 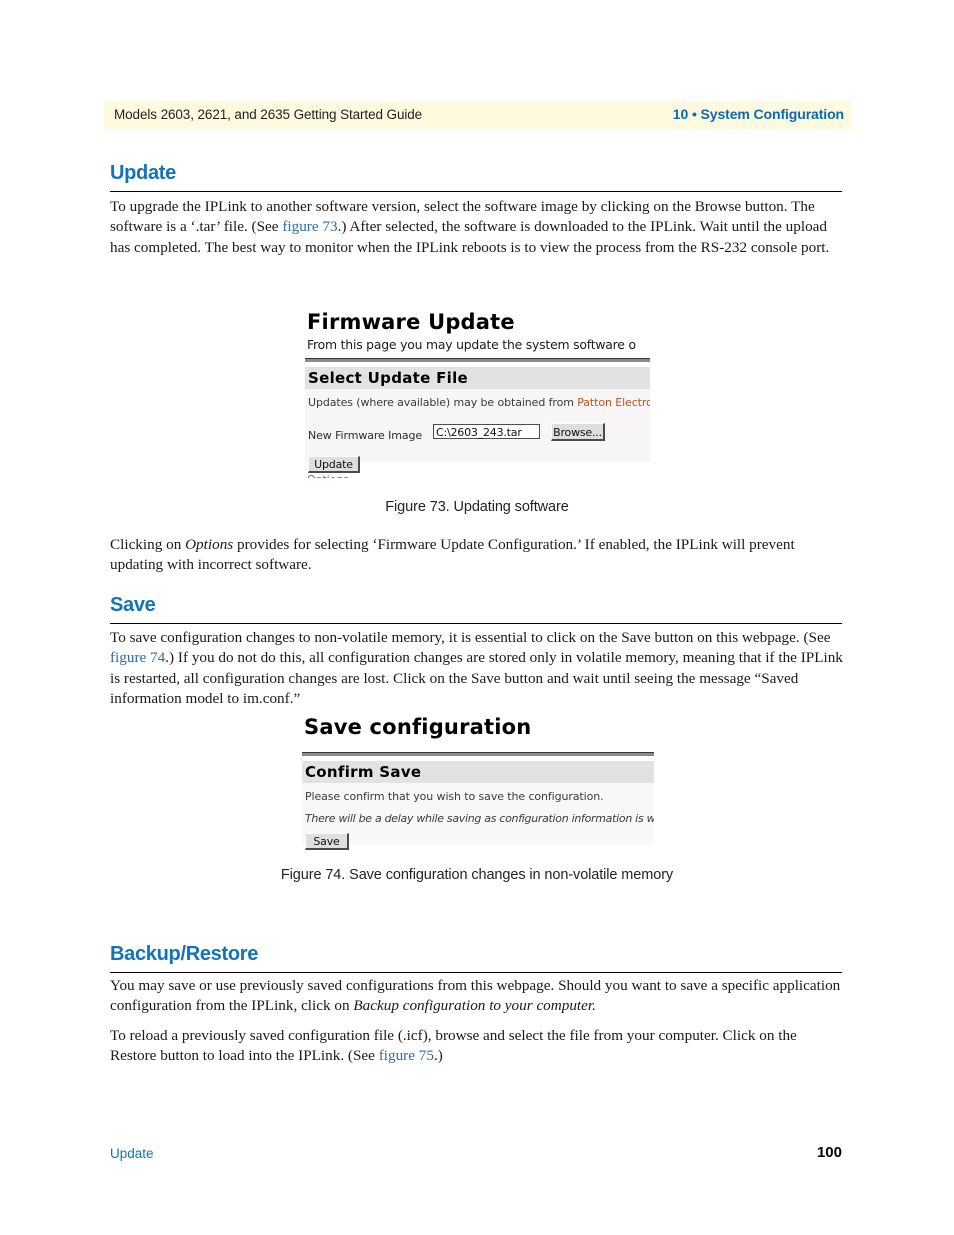 I want to click on figure-73-caption: Figure 73. Updating software, so click(x=477, y=507).